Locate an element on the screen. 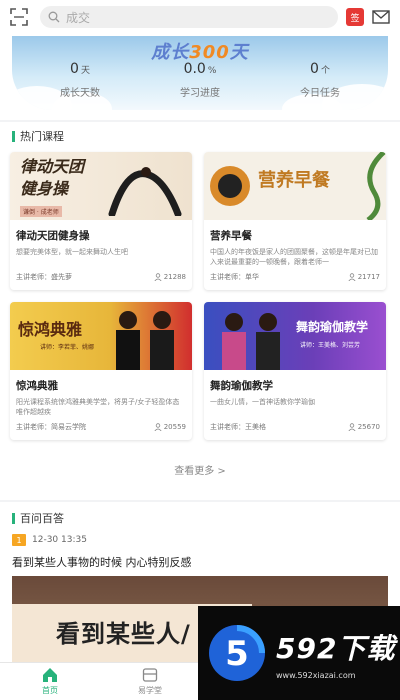 The height and width of the screenshot is (700, 400). course-description: 想要完美体型，就一起来舞动人生吧 is located at coordinates (72, 252).